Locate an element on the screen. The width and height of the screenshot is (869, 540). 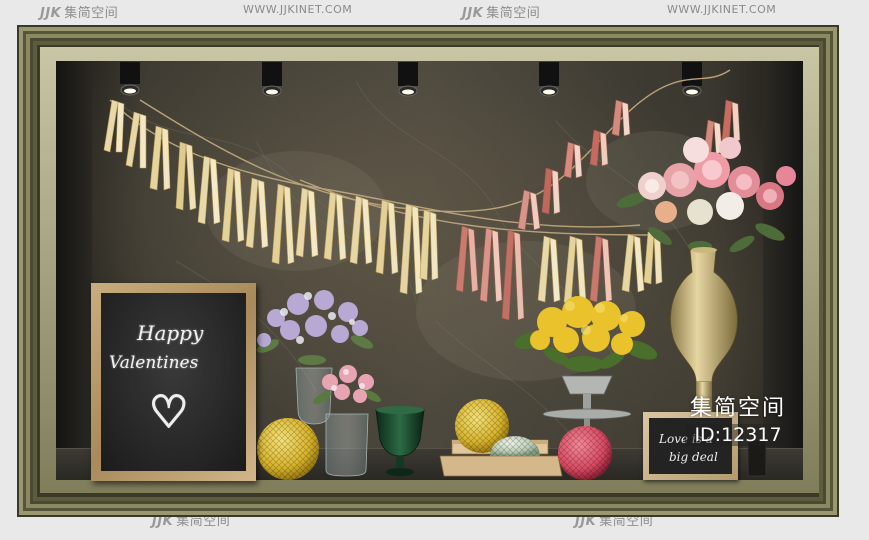
id-watermark-brand: 集简空间 is located at coordinates (737, 408).